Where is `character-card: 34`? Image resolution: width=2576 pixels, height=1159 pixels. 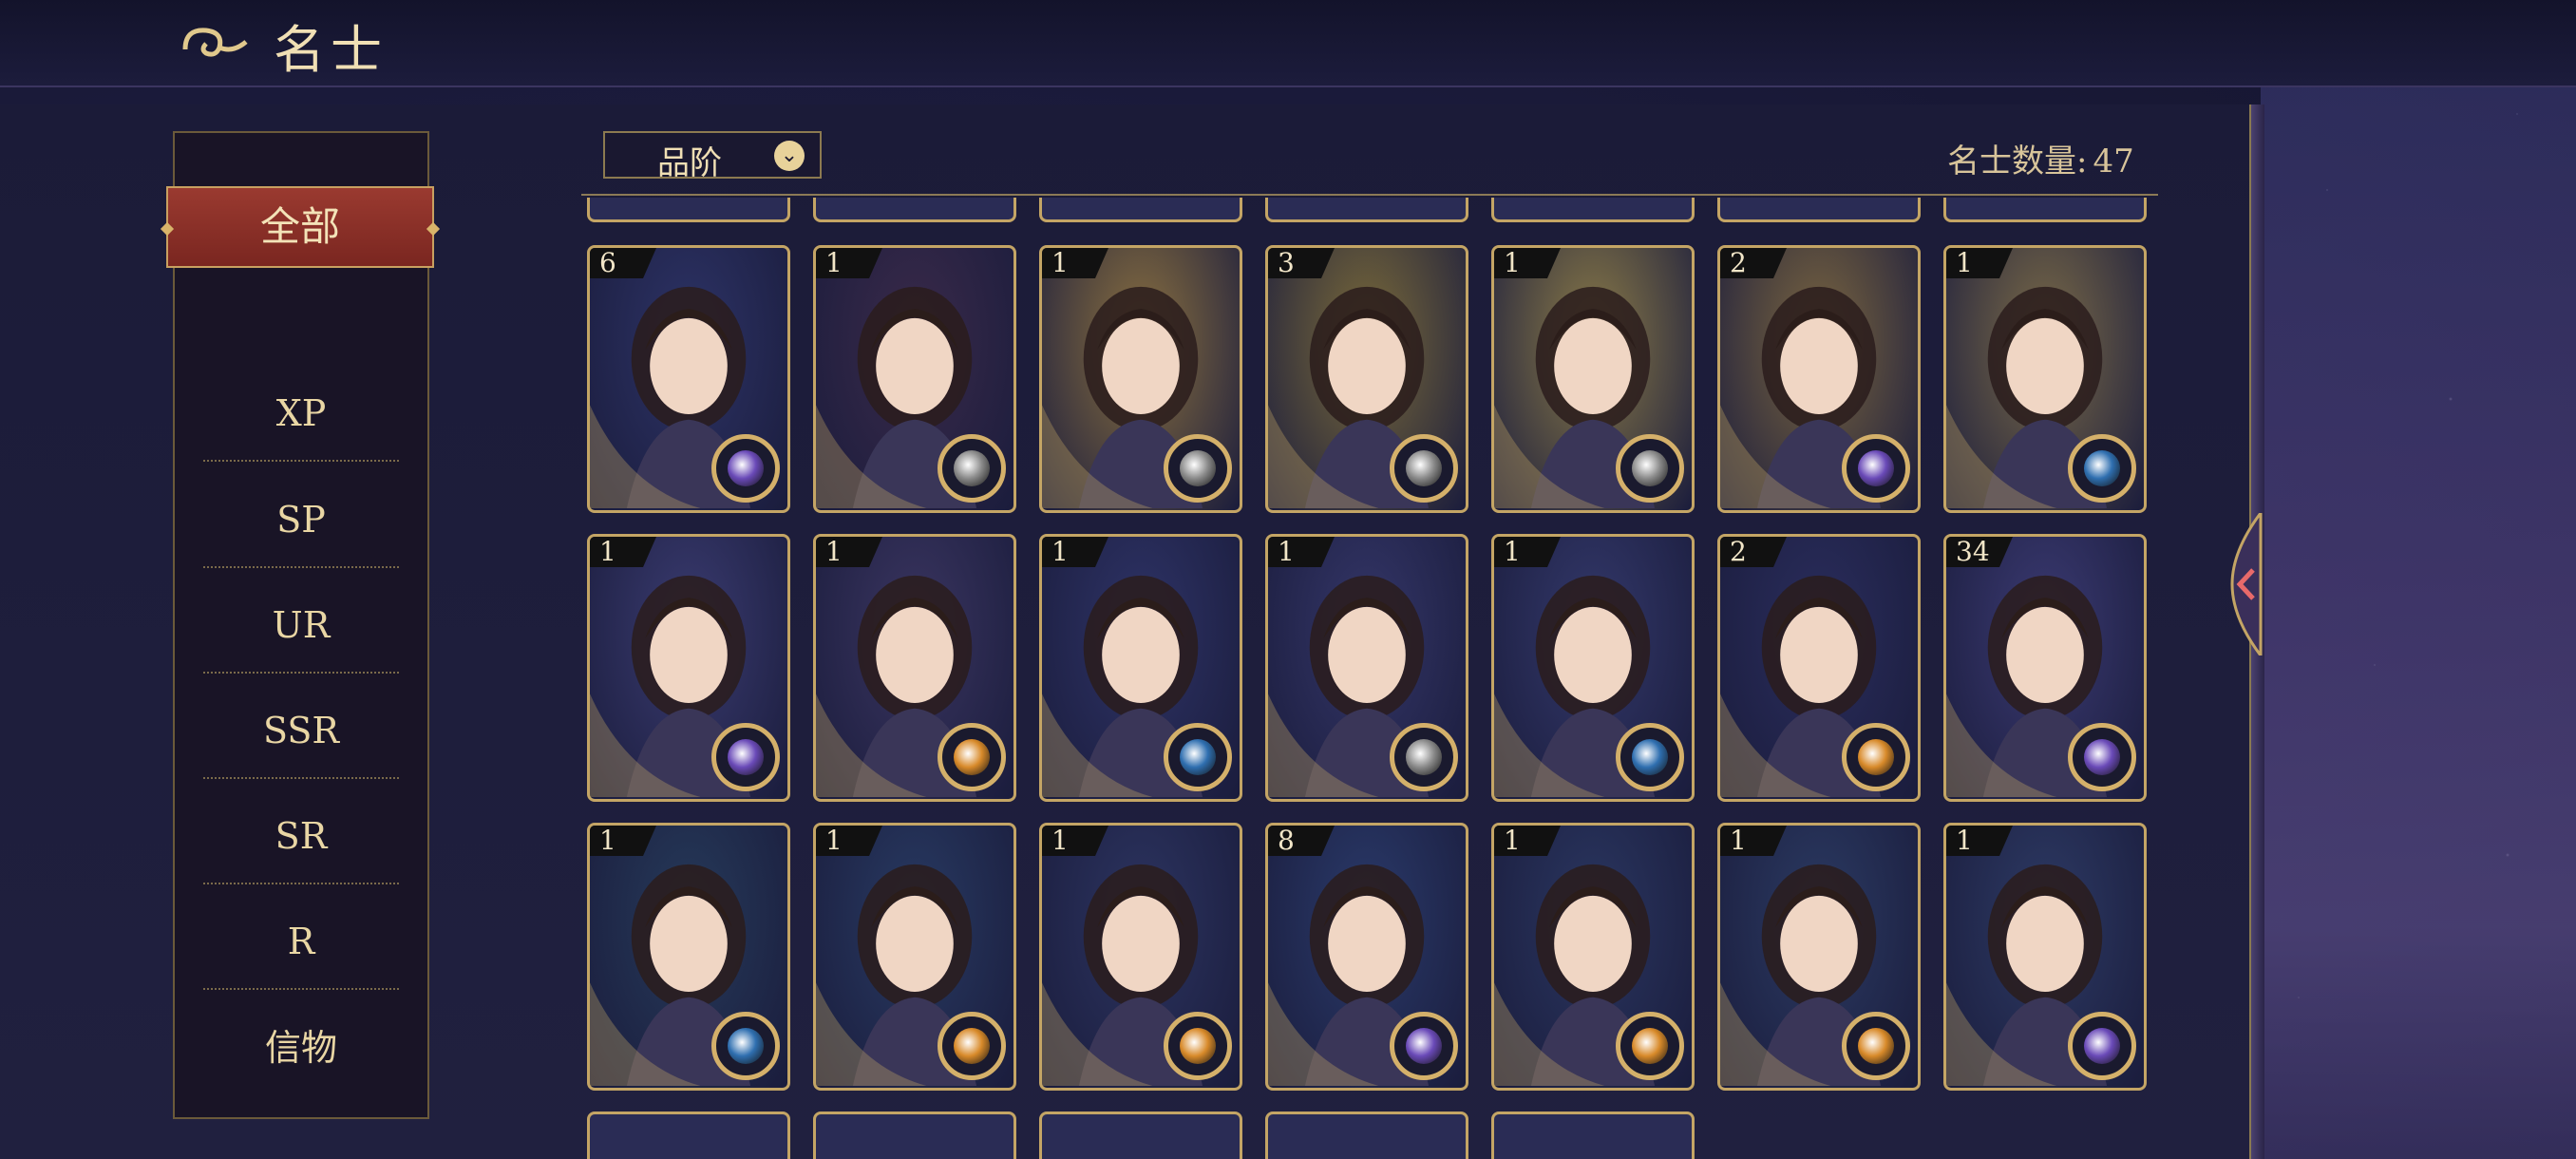
character-card: 34 is located at coordinates (2045, 668).